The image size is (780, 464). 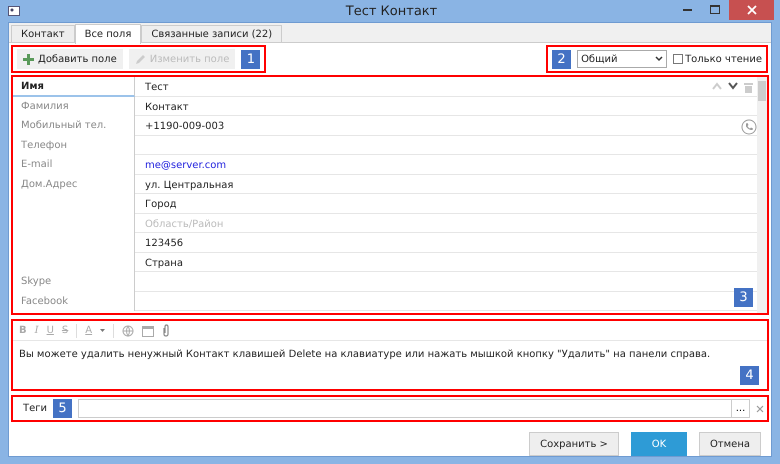 I want to click on save-button: Сохранить >, so click(x=574, y=444).